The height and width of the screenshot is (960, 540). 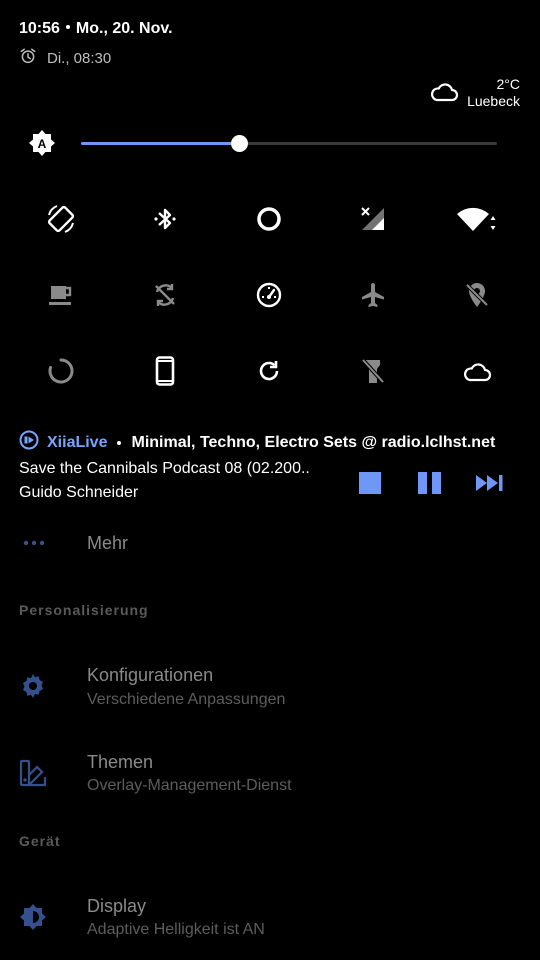 What do you see at coordinates (160, 143) in the screenshot?
I see `brightness-fill` at bounding box center [160, 143].